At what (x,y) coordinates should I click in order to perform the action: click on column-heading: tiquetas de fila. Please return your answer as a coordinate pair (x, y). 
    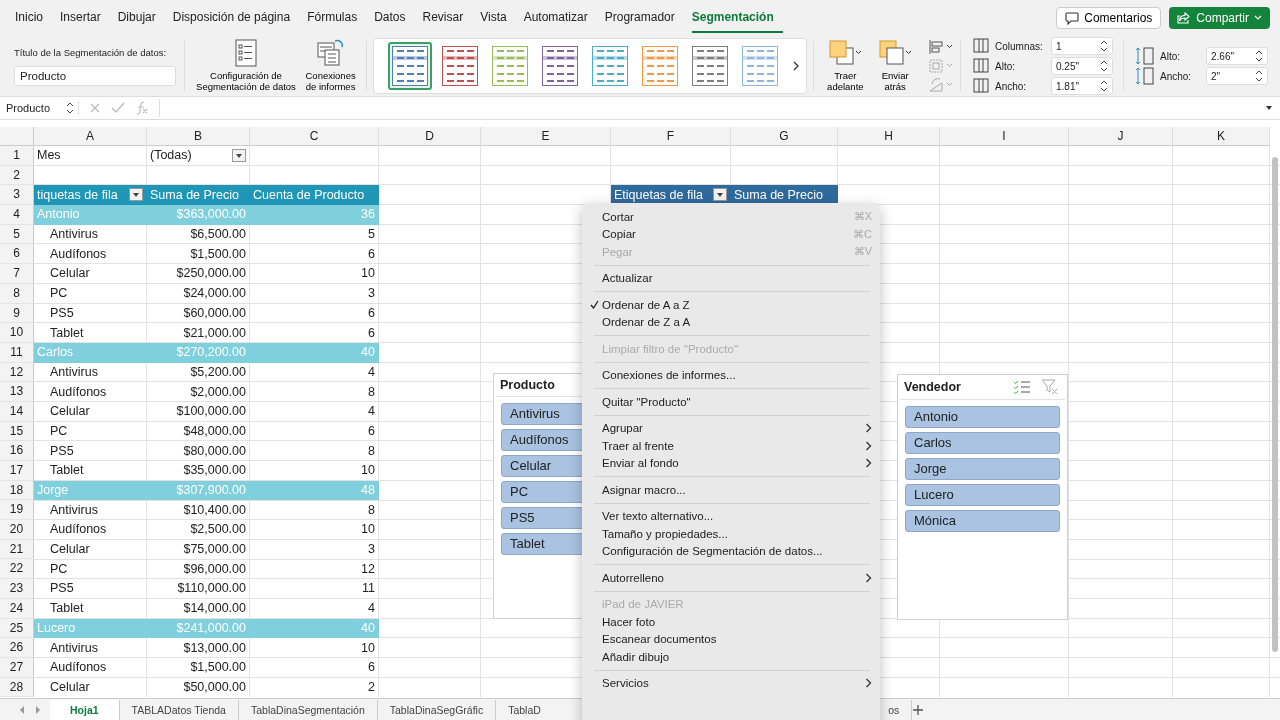
    Looking at the image, I should click on (77, 194).